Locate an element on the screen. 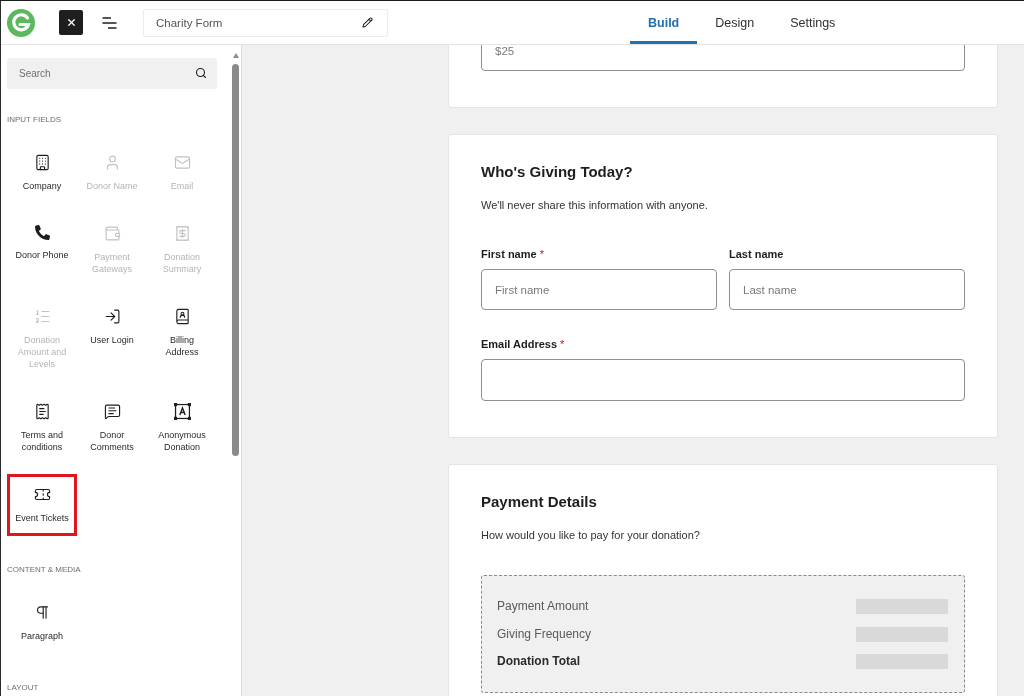 Image resolution: width=1024 pixels, height=696 pixels. field-label: Email Address * is located at coordinates (523, 344).